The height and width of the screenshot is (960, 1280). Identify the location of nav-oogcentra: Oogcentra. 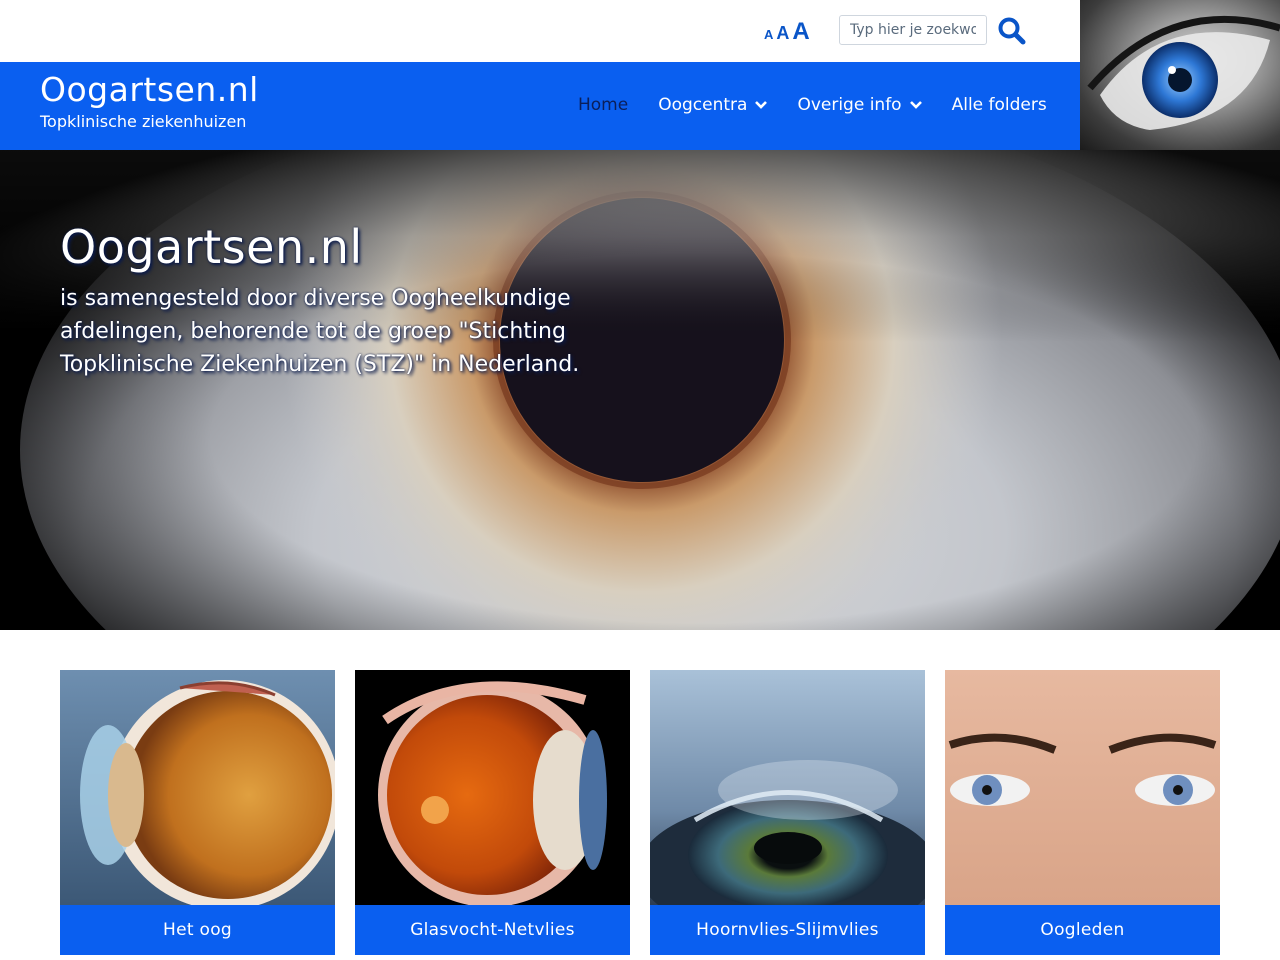
(713, 105).